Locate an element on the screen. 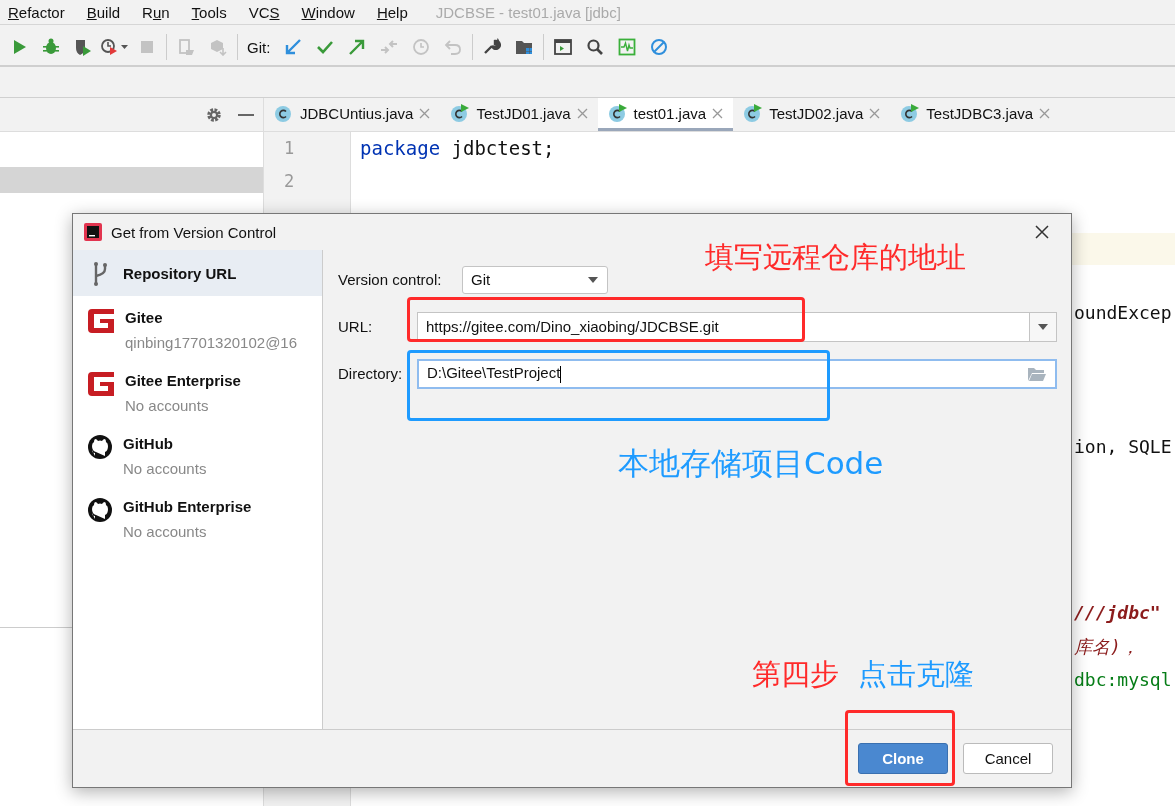  menu-item: Refactor is located at coordinates (41, 12).